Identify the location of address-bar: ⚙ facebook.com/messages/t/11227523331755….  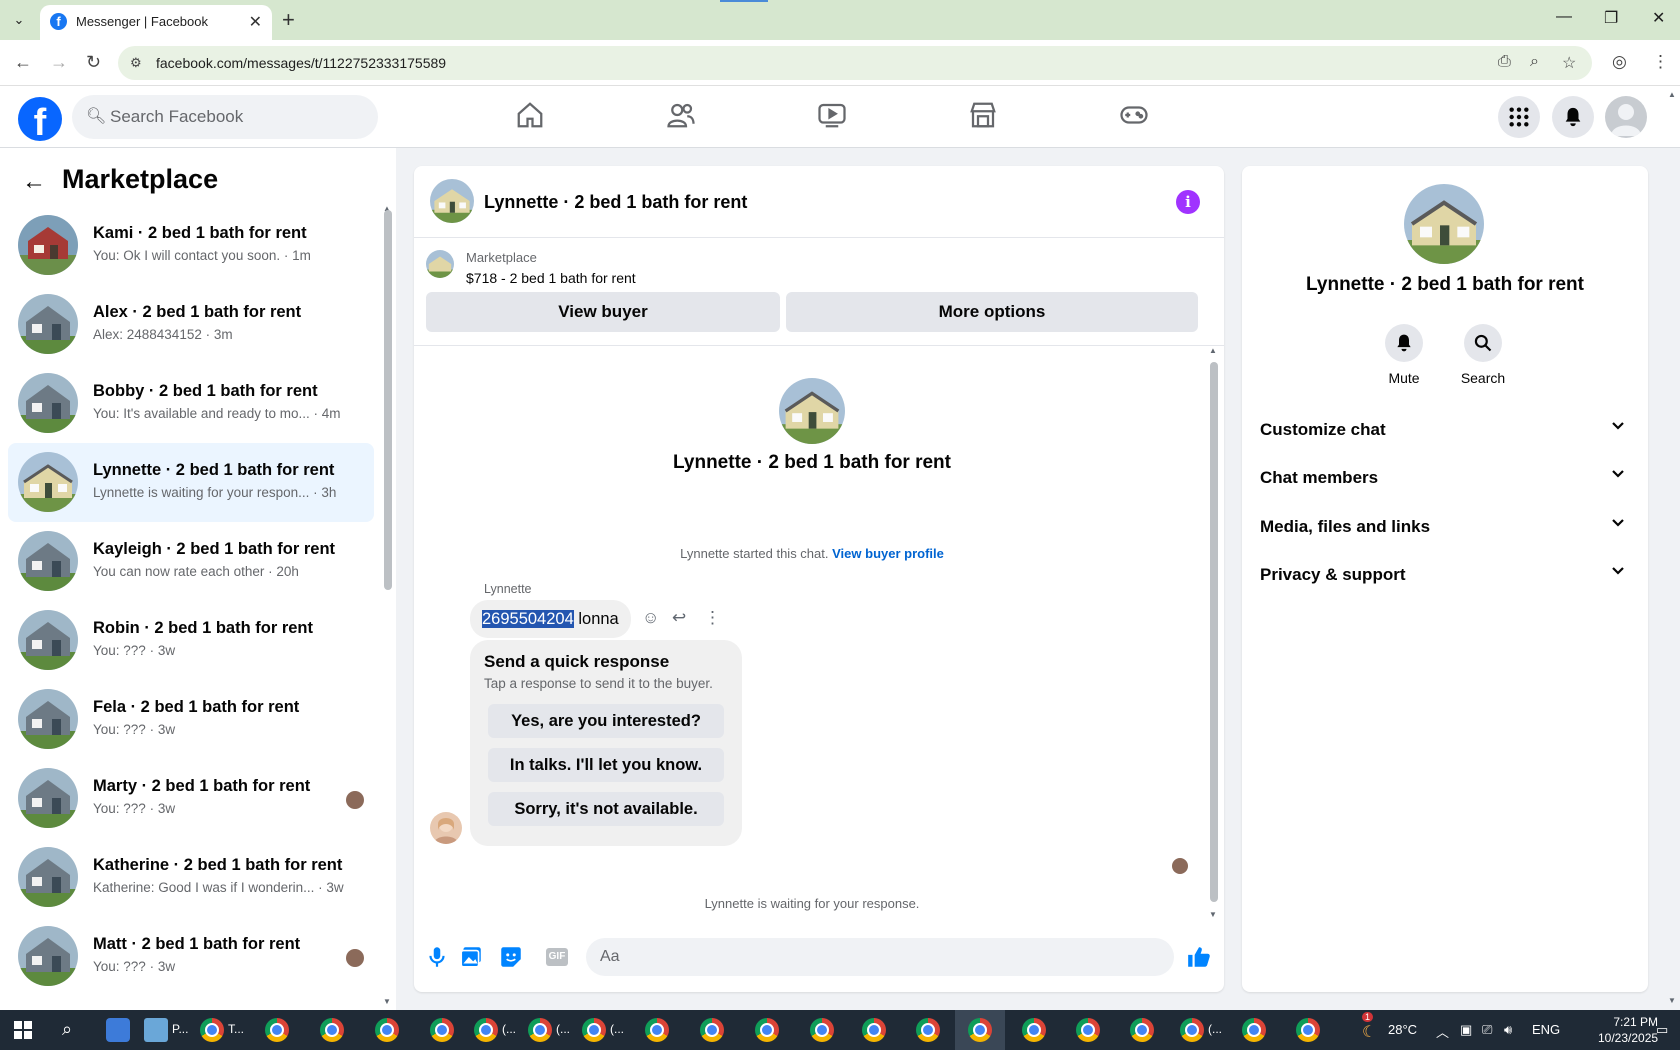
(855, 63).